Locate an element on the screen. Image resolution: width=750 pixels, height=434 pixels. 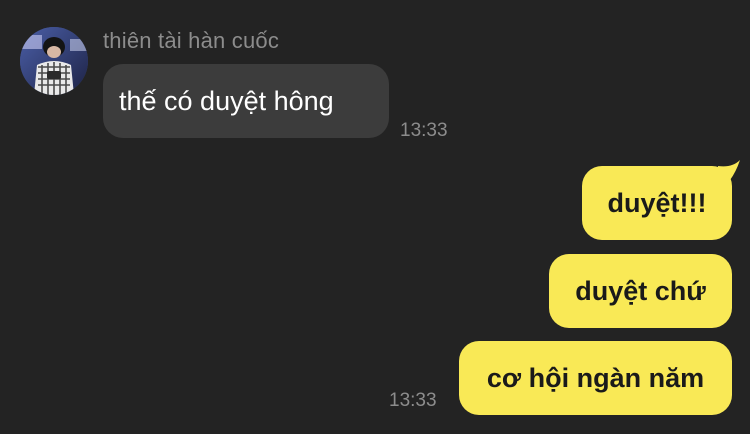
outgoing-message-bubble: duyệt!!! is located at coordinates (657, 203).